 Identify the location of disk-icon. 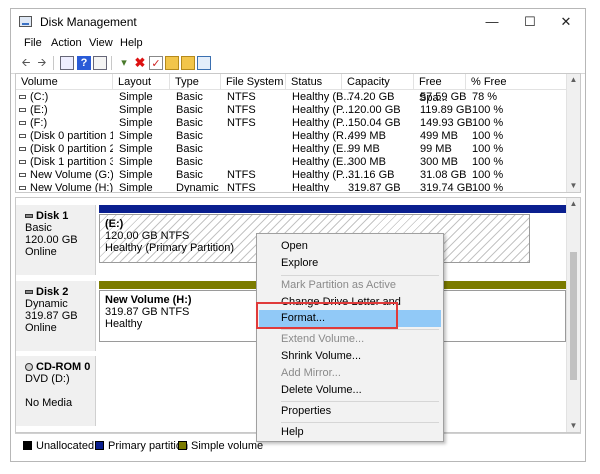
(29, 292).